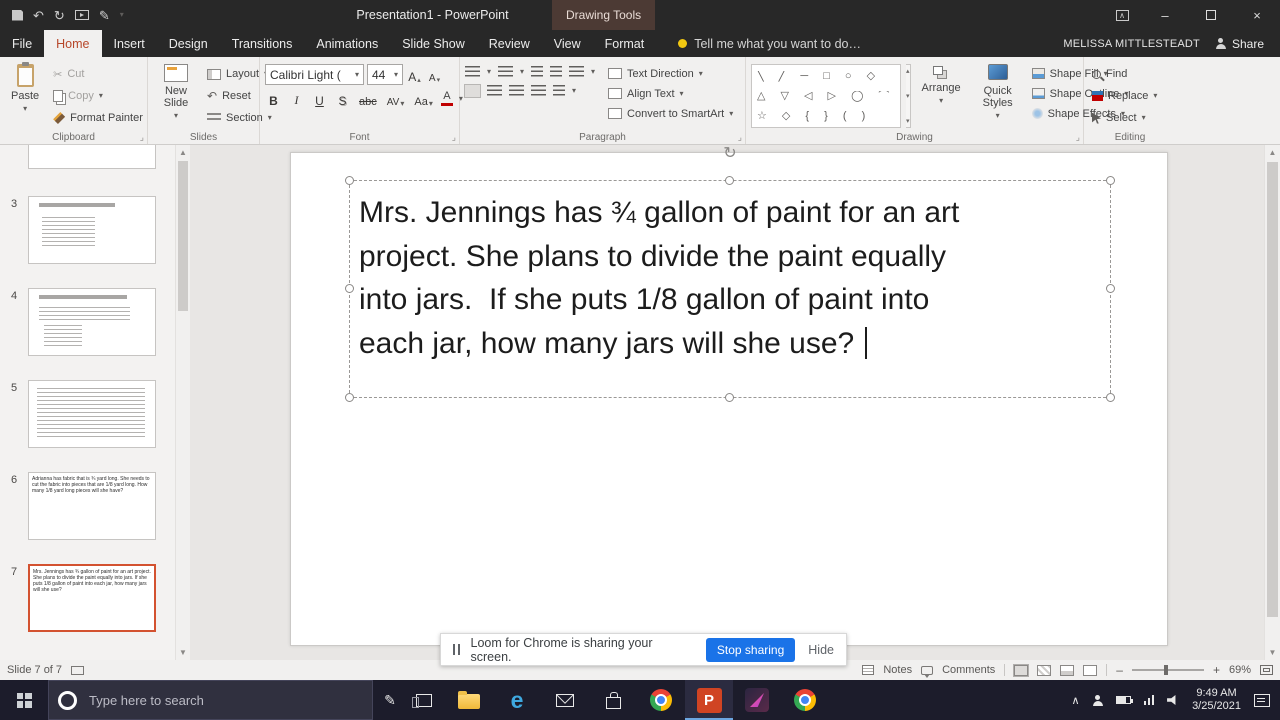 The width and height of the screenshot is (1280, 720). I want to click on character-spacing-button: AV ▾, so click(396, 98).